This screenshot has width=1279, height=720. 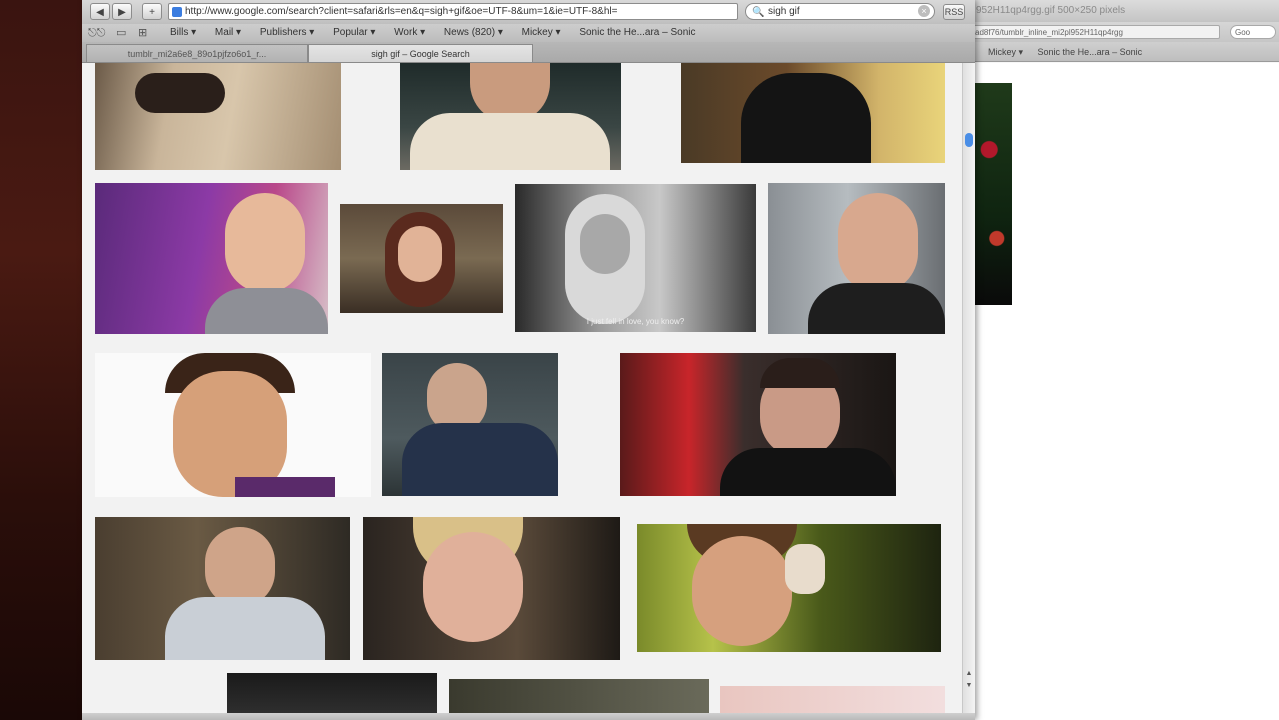 What do you see at coordinates (420, 53) in the screenshot?
I see `tab-google-search: sigh gif – Google Search` at bounding box center [420, 53].